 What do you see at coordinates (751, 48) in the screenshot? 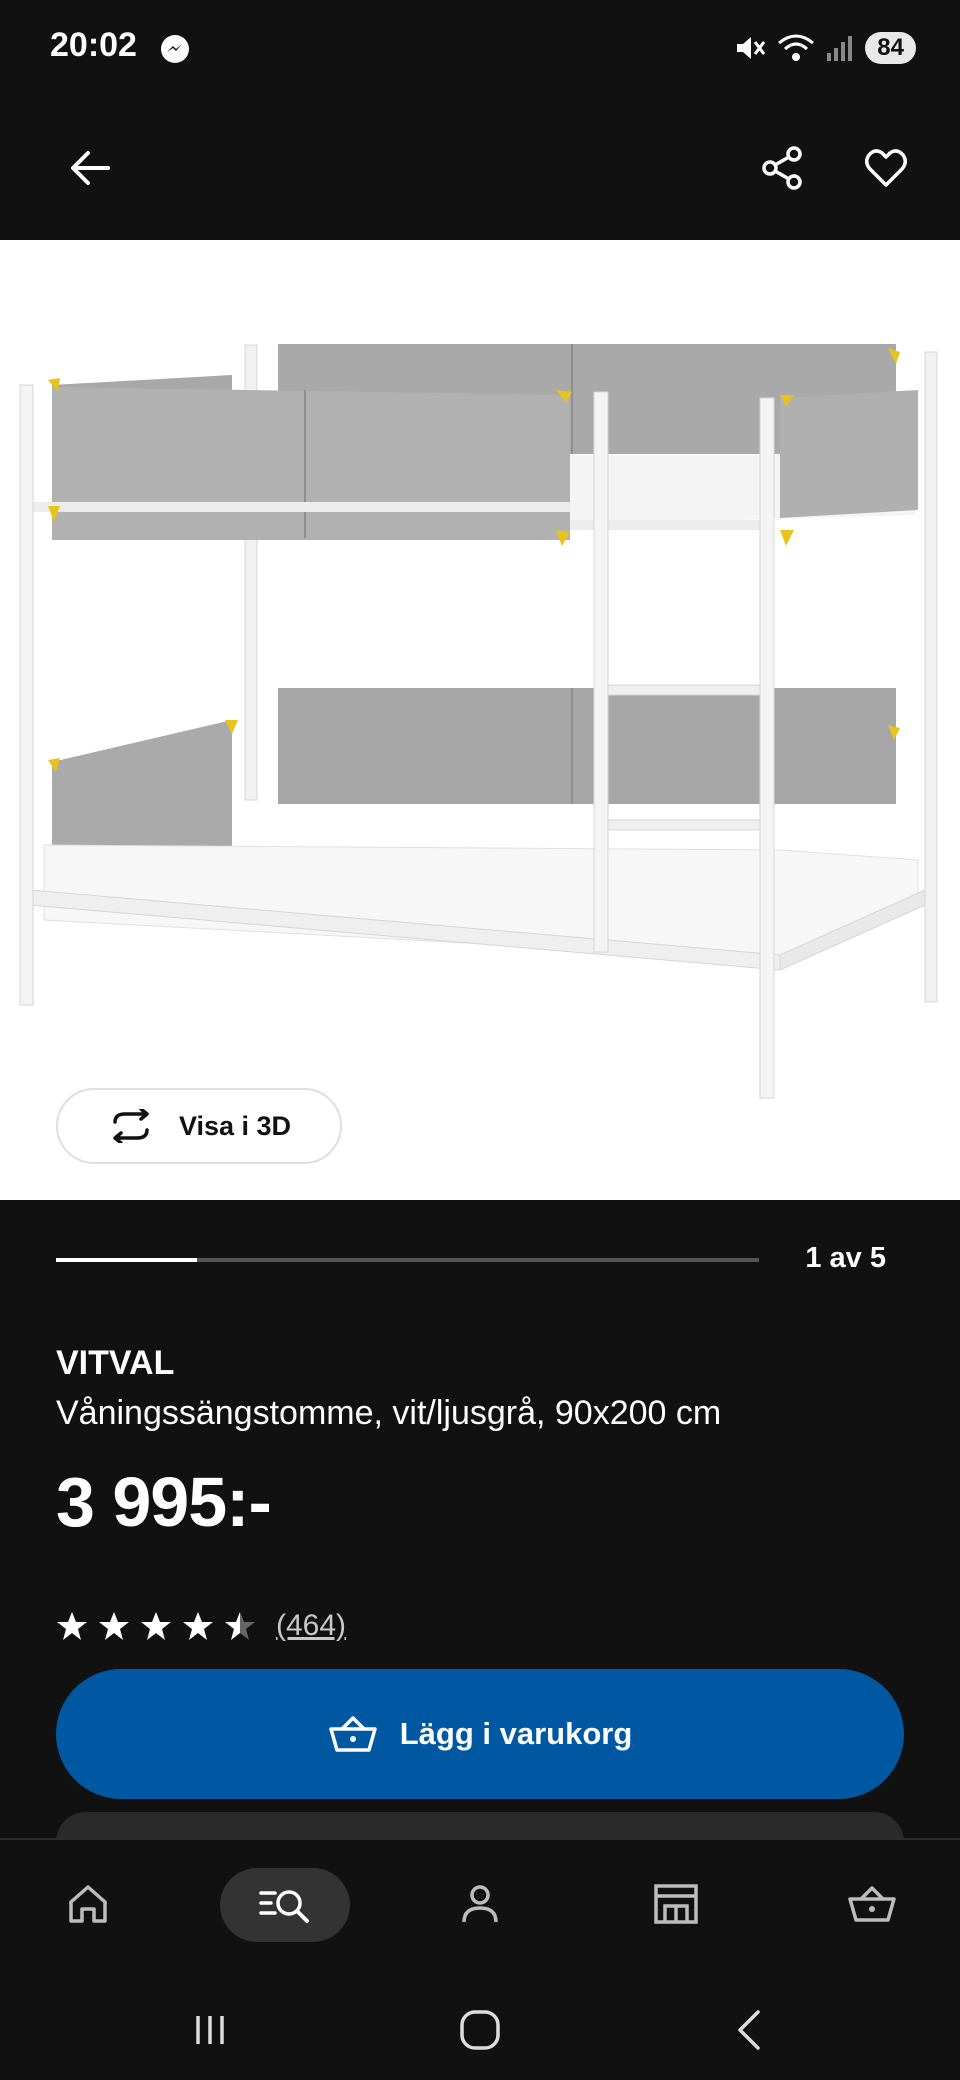
I see `mute-icon` at bounding box center [751, 48].